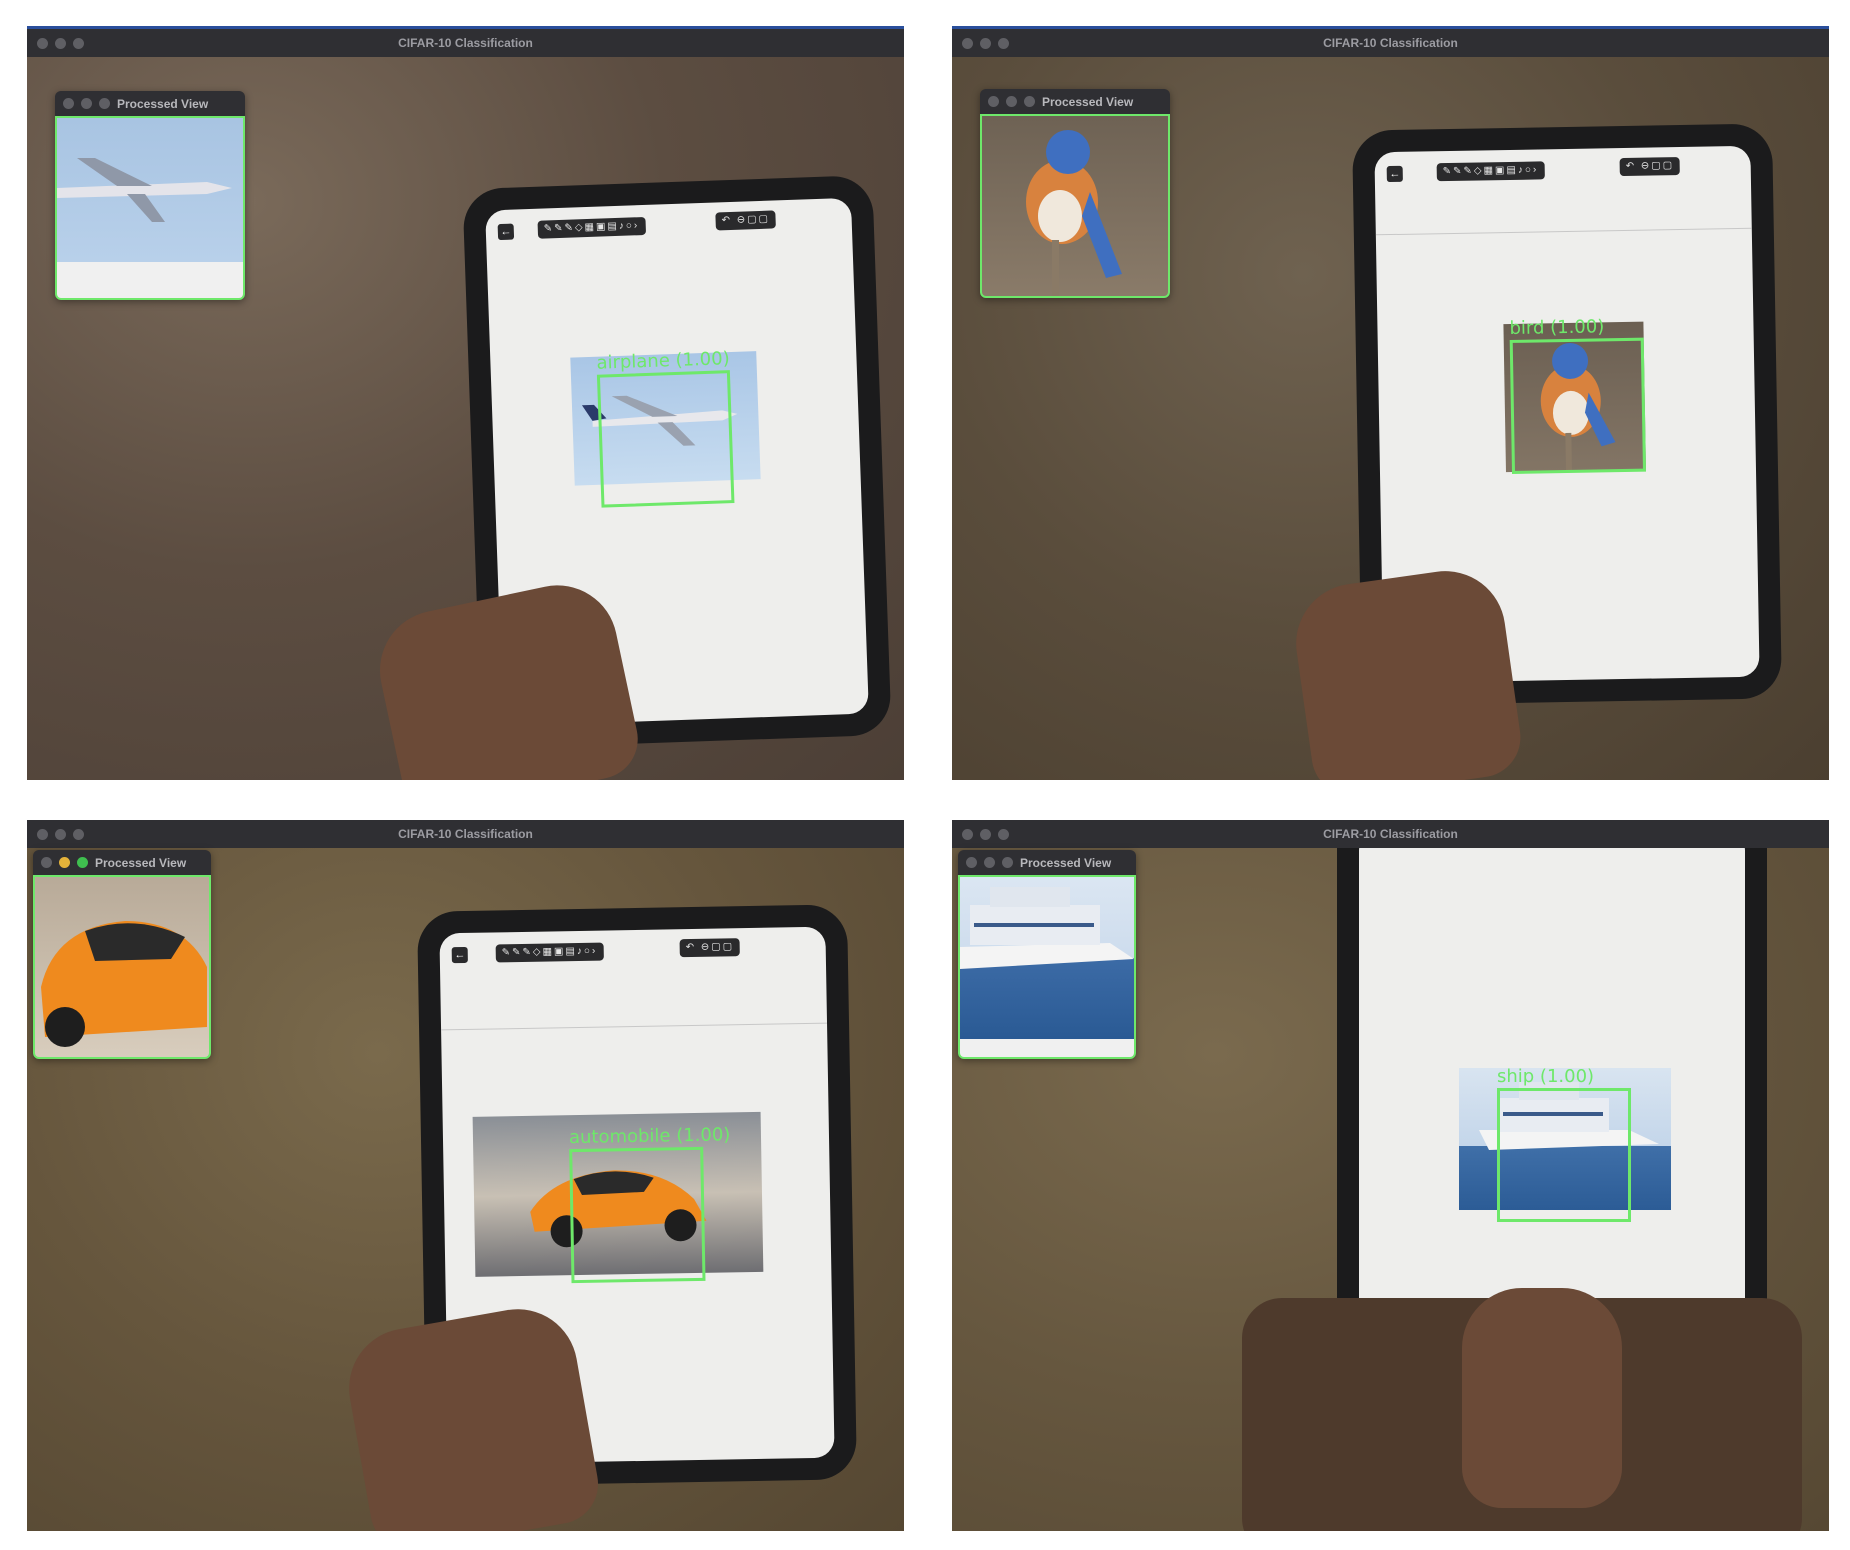  I want to click on prediction-label: automobile (1.00), so click(649, 1136).